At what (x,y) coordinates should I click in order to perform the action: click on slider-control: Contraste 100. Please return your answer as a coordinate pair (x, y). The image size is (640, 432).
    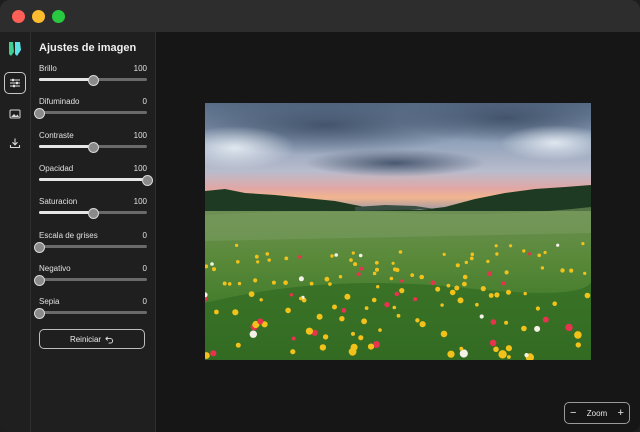
    Looking at the image, I should click on (93, 144).